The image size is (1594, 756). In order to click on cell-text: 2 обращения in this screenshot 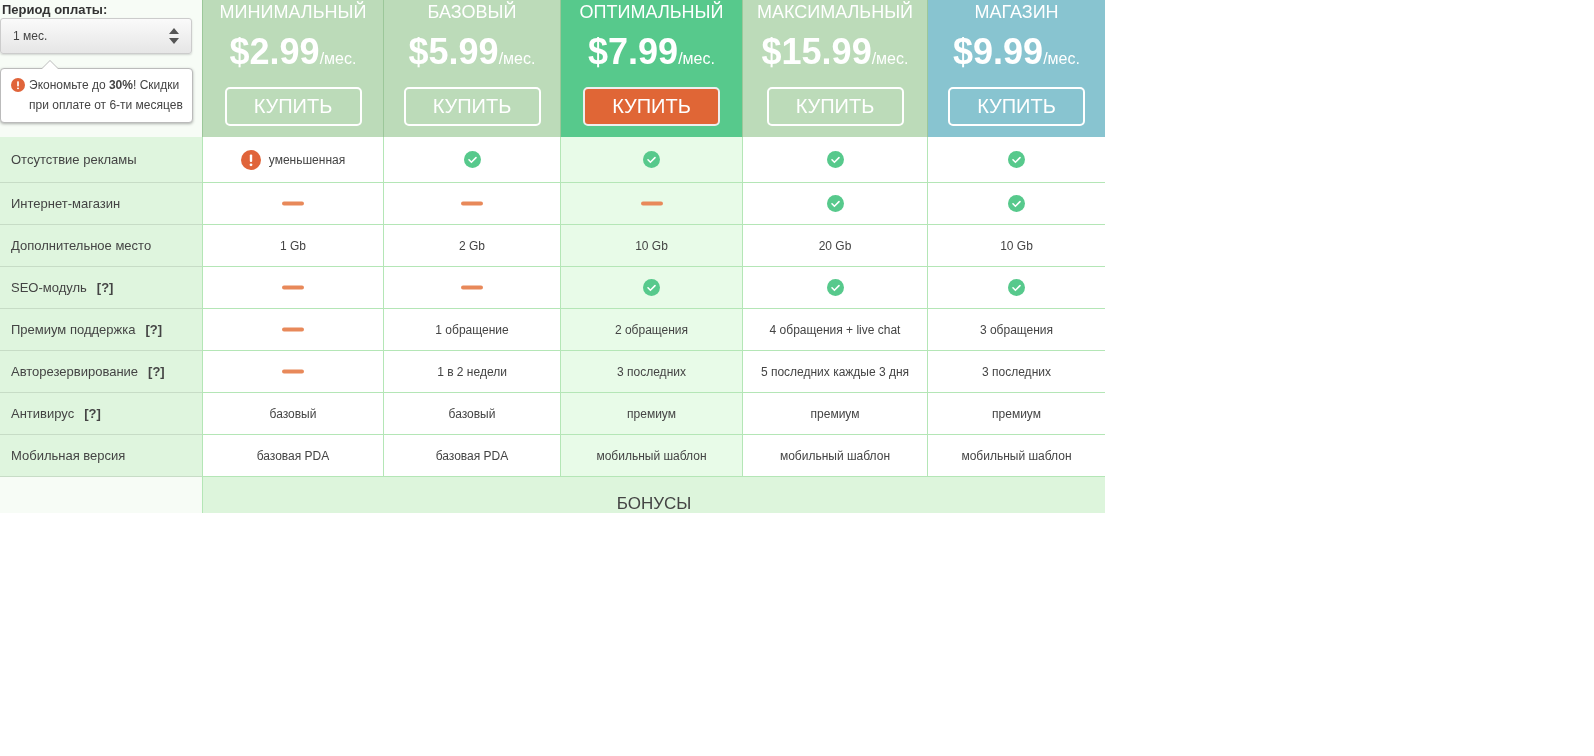, I will do `click(651, 329)`.